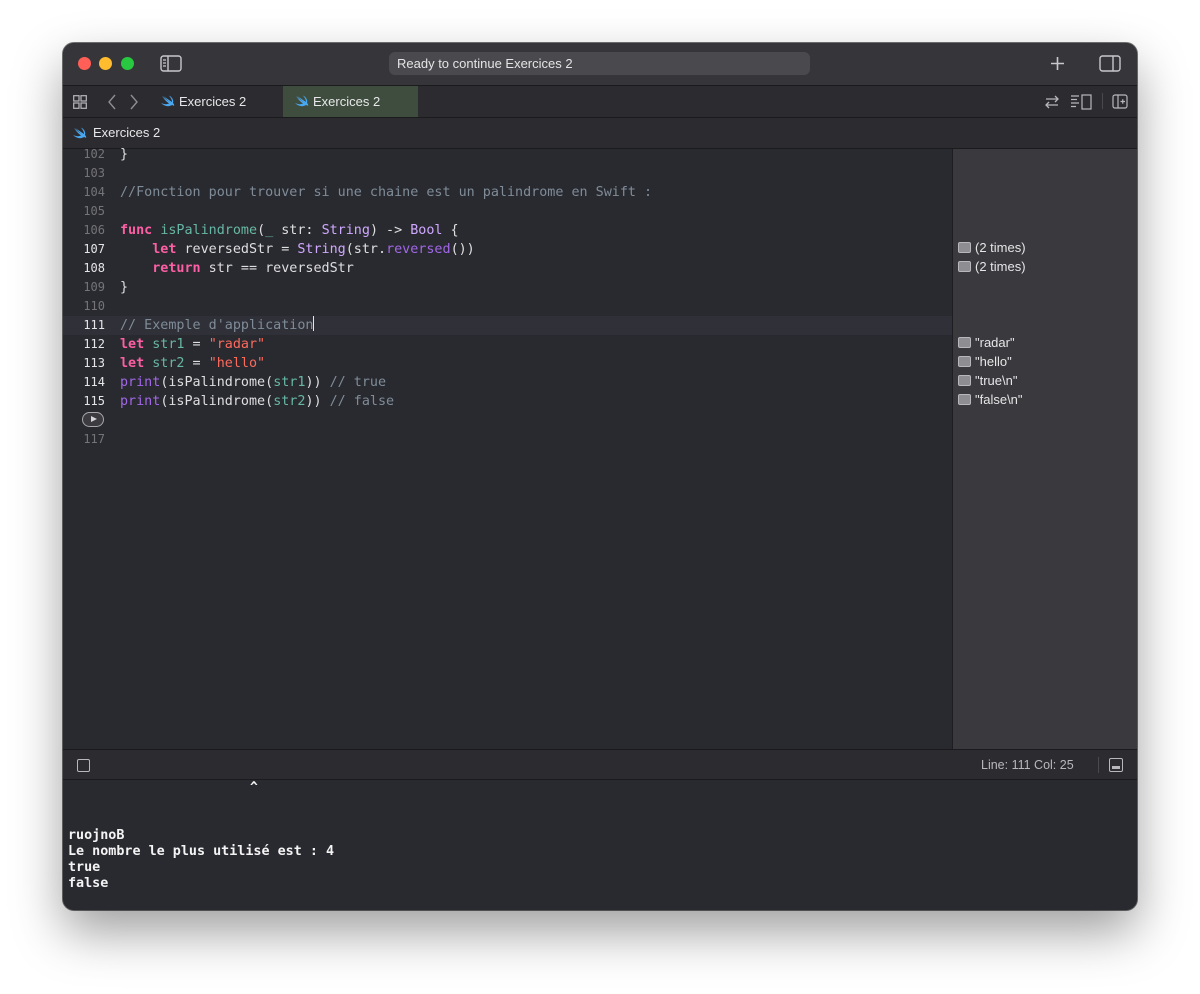  I want to click on tab-bar: Exercices 2 Exercices 2, so click(600, 102).